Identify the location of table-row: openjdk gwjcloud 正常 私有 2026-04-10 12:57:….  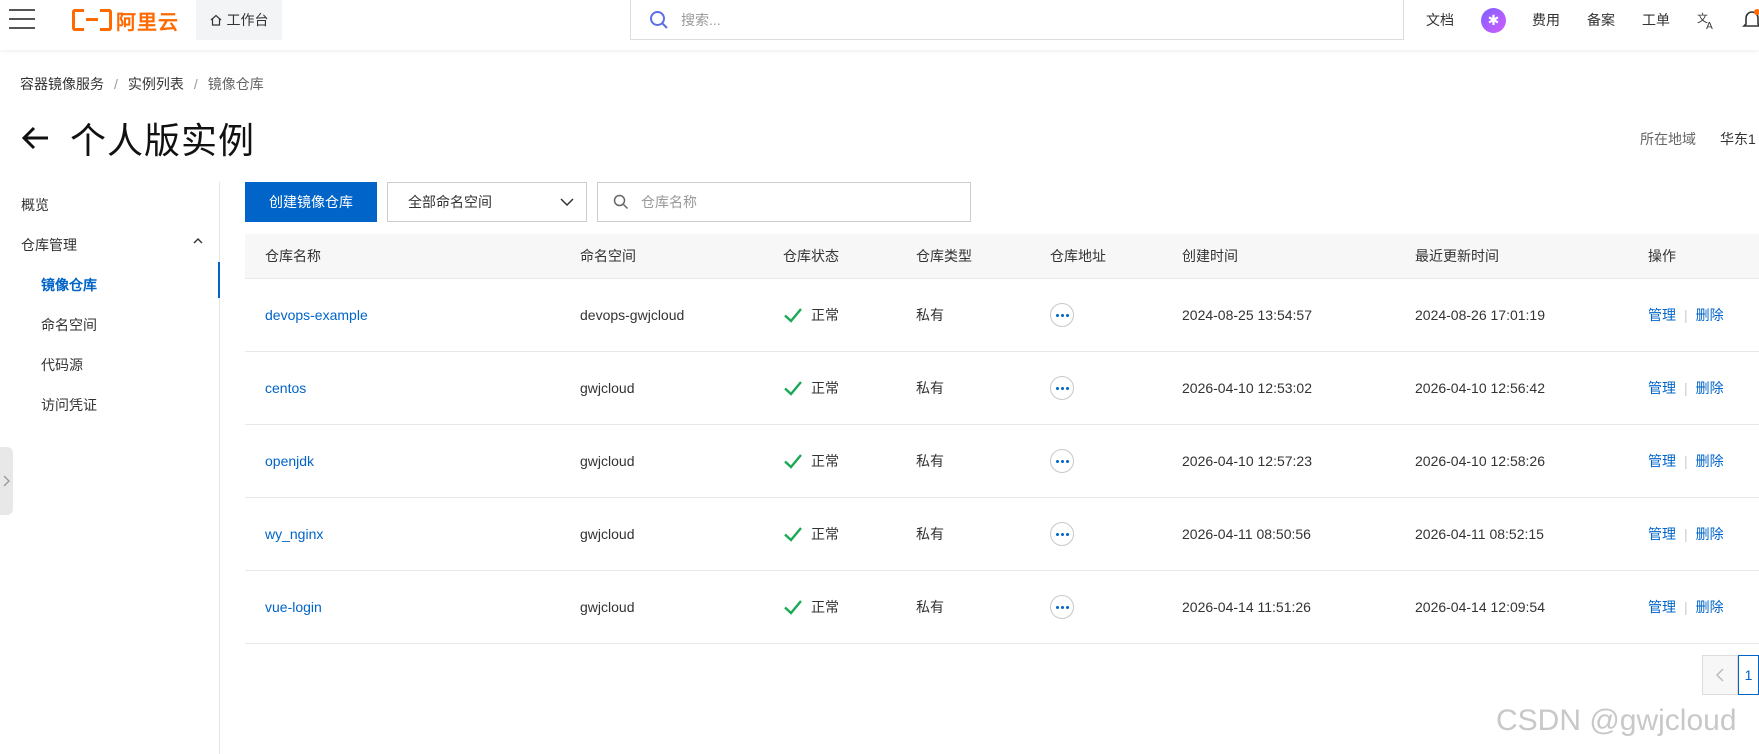
(1002, 461).